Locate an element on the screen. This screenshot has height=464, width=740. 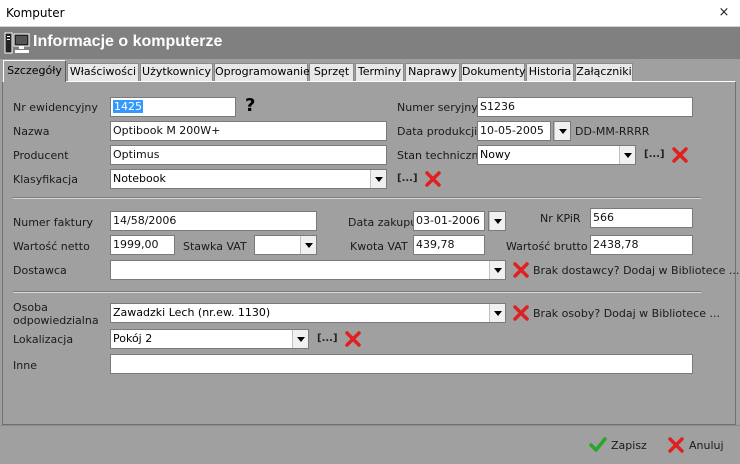
klasyfikacja-select: Notebook is located at coordinates (248, 179).